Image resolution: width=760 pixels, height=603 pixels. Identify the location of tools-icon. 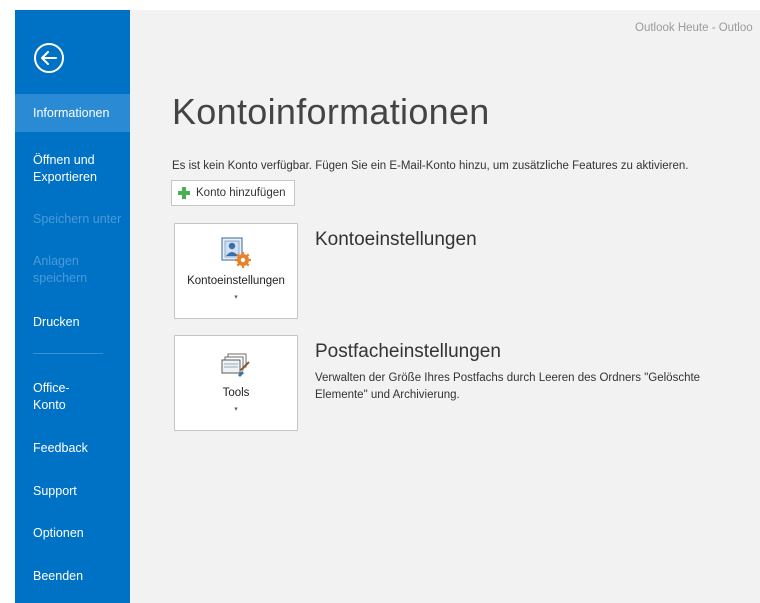
(235, 365).